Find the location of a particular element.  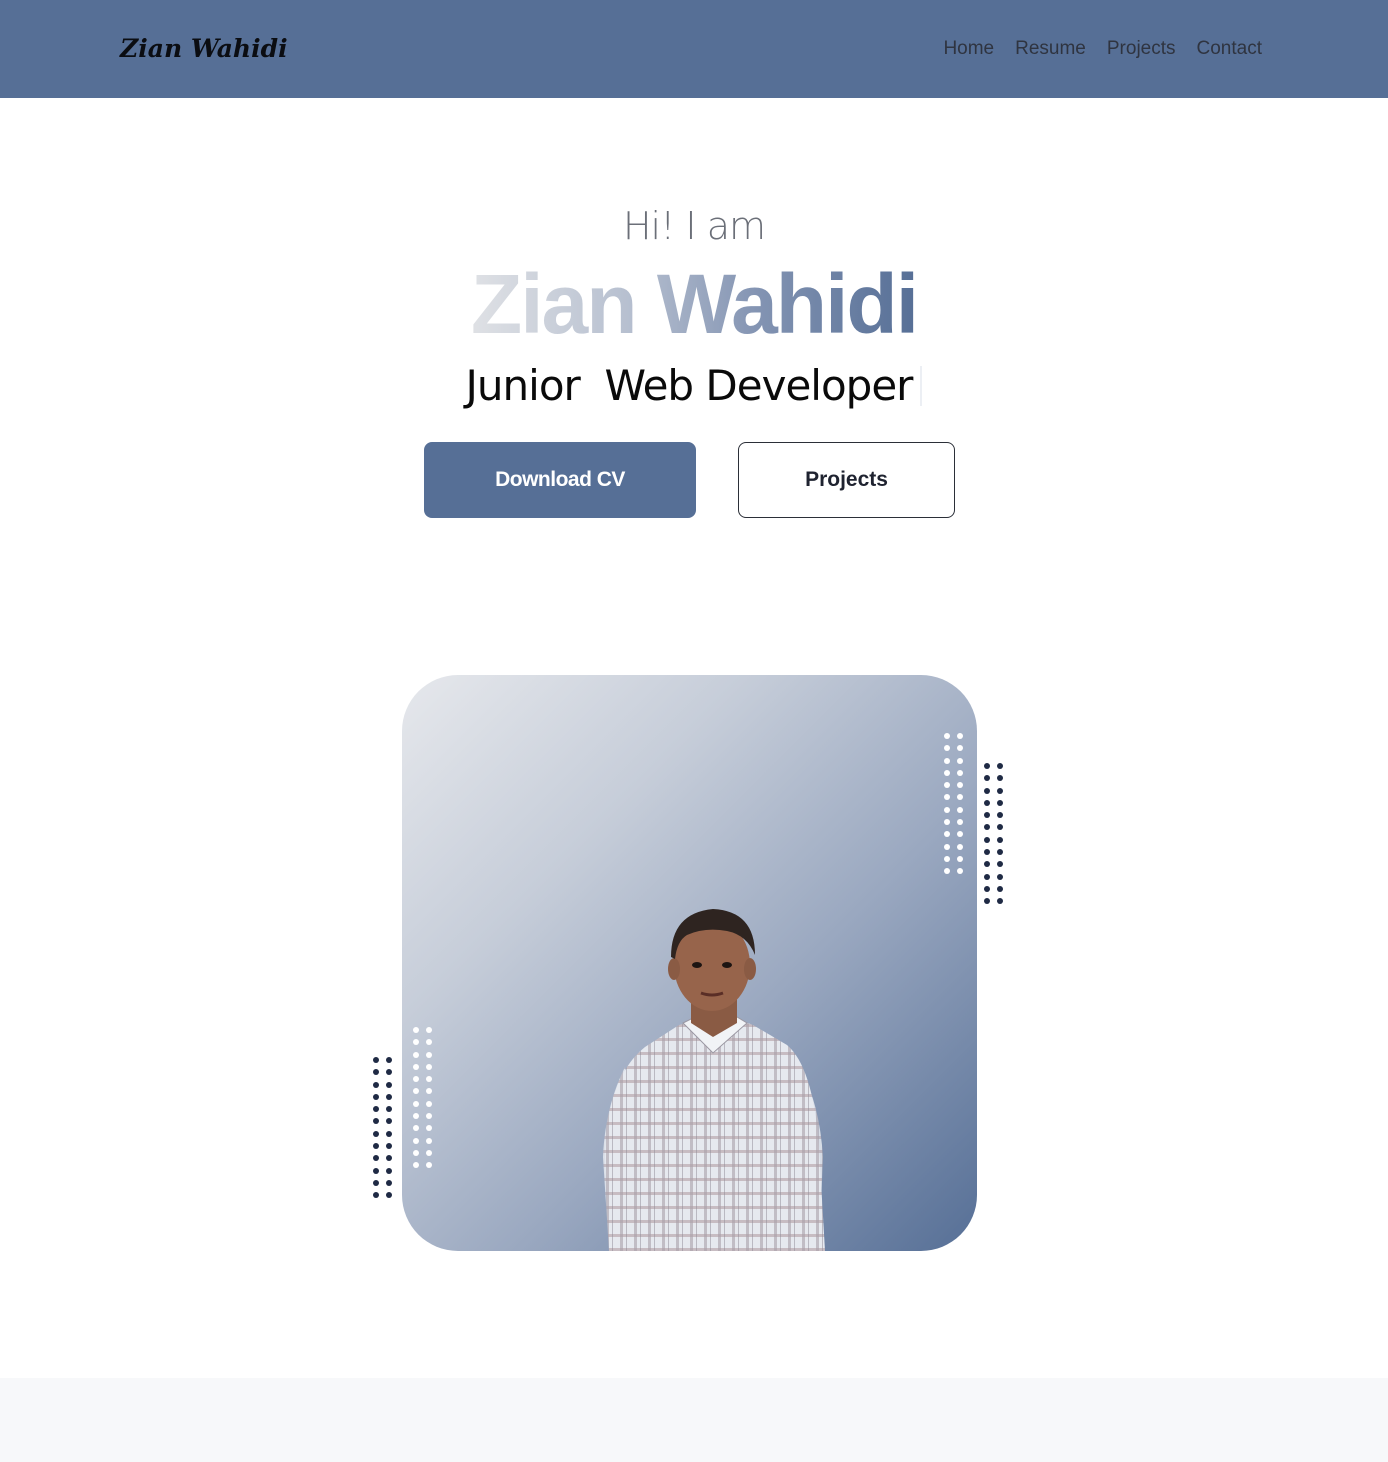

nav-link-contact: Contact is located at coordinates (1229, 49).